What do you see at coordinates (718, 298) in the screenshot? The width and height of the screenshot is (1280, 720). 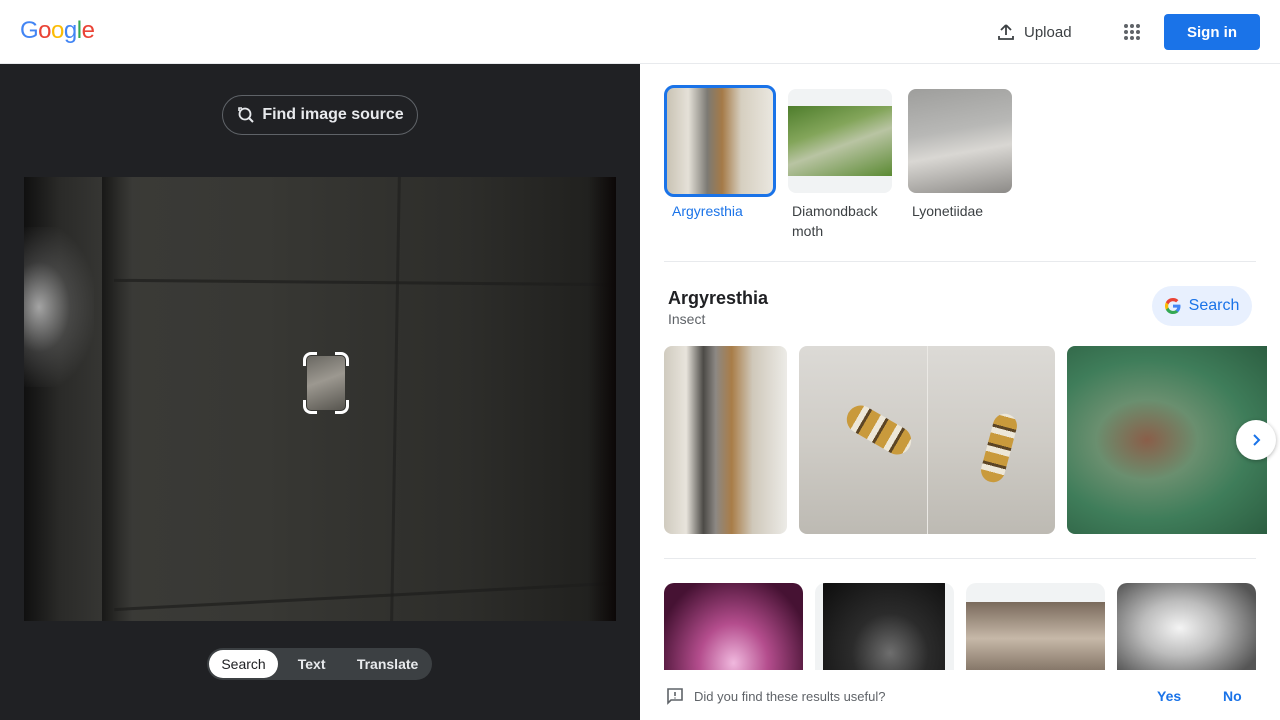 I see `entity-title: Argyresthia` at bounding box center [718, 298].